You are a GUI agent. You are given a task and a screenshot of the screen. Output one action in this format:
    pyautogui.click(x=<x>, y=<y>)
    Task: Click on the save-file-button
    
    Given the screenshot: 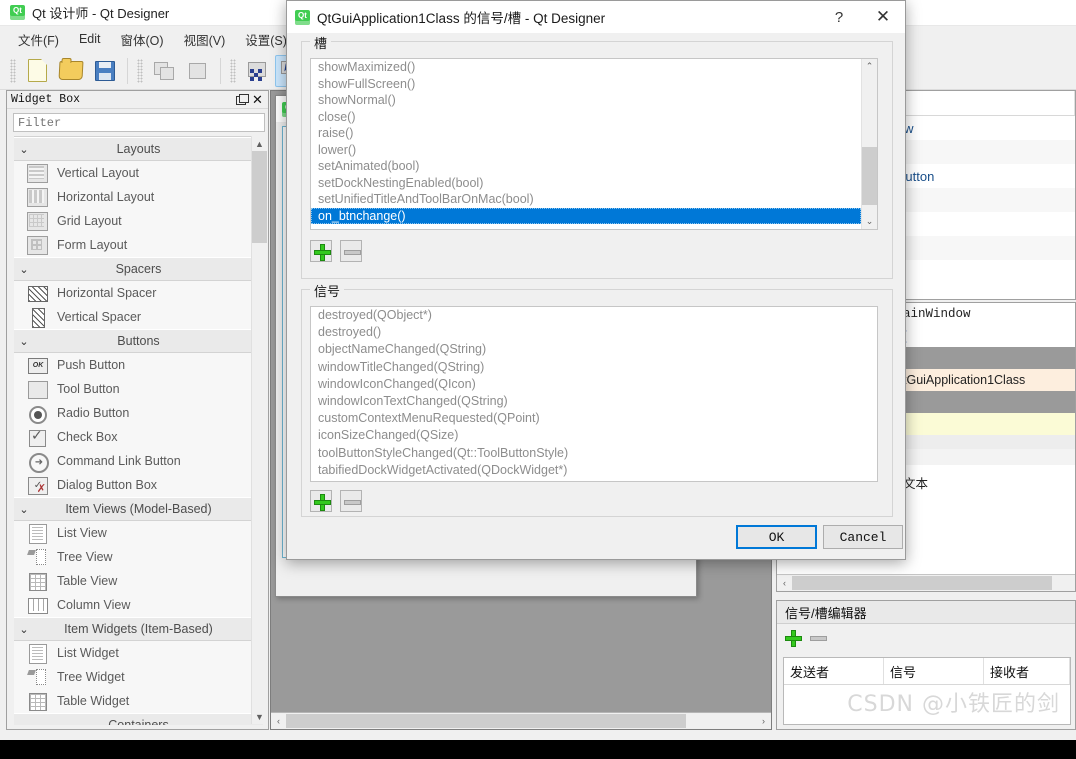 What is the action you would take?
    pyautogui.click(x=105, y=71)
    